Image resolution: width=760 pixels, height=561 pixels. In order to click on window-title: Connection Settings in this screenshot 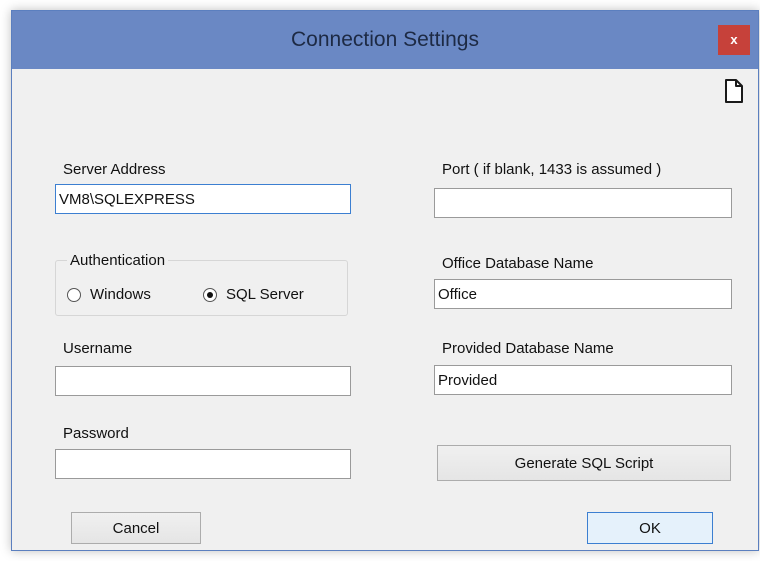, I will do `click(385, 39)`.